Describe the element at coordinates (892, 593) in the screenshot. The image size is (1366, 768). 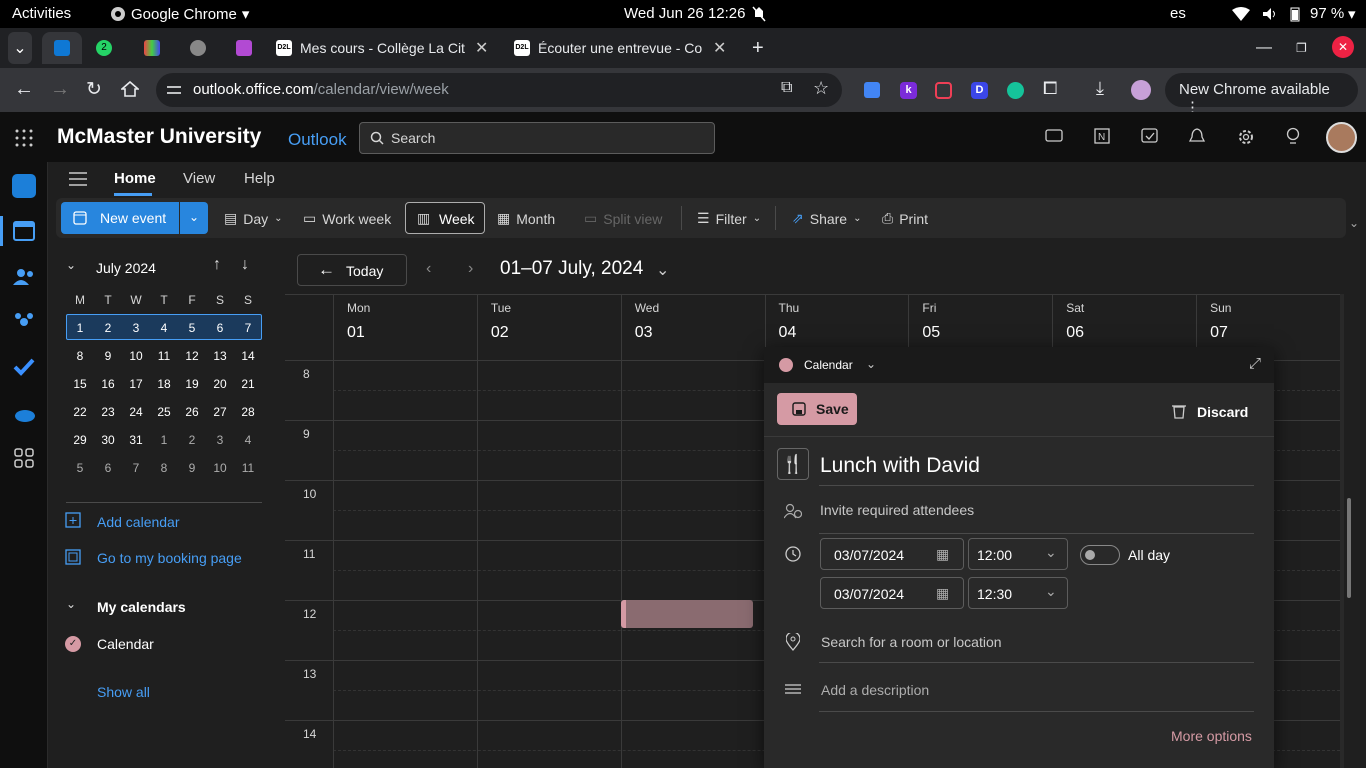
I see `end-date-field: 03/07/2024 ▦` at that location.